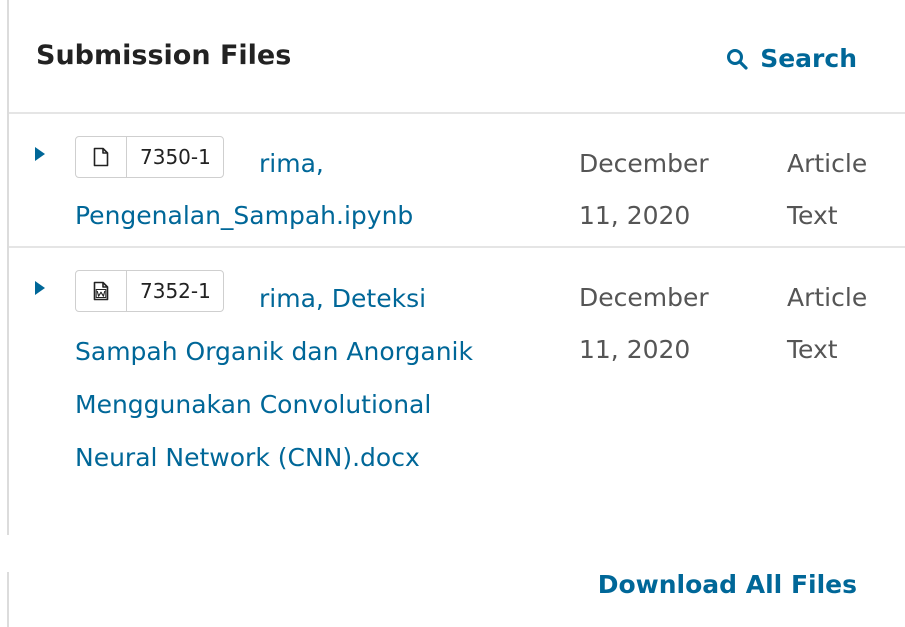 This screenshot has width=905, height=627. I want to click on file-icon, so click(101, 157).